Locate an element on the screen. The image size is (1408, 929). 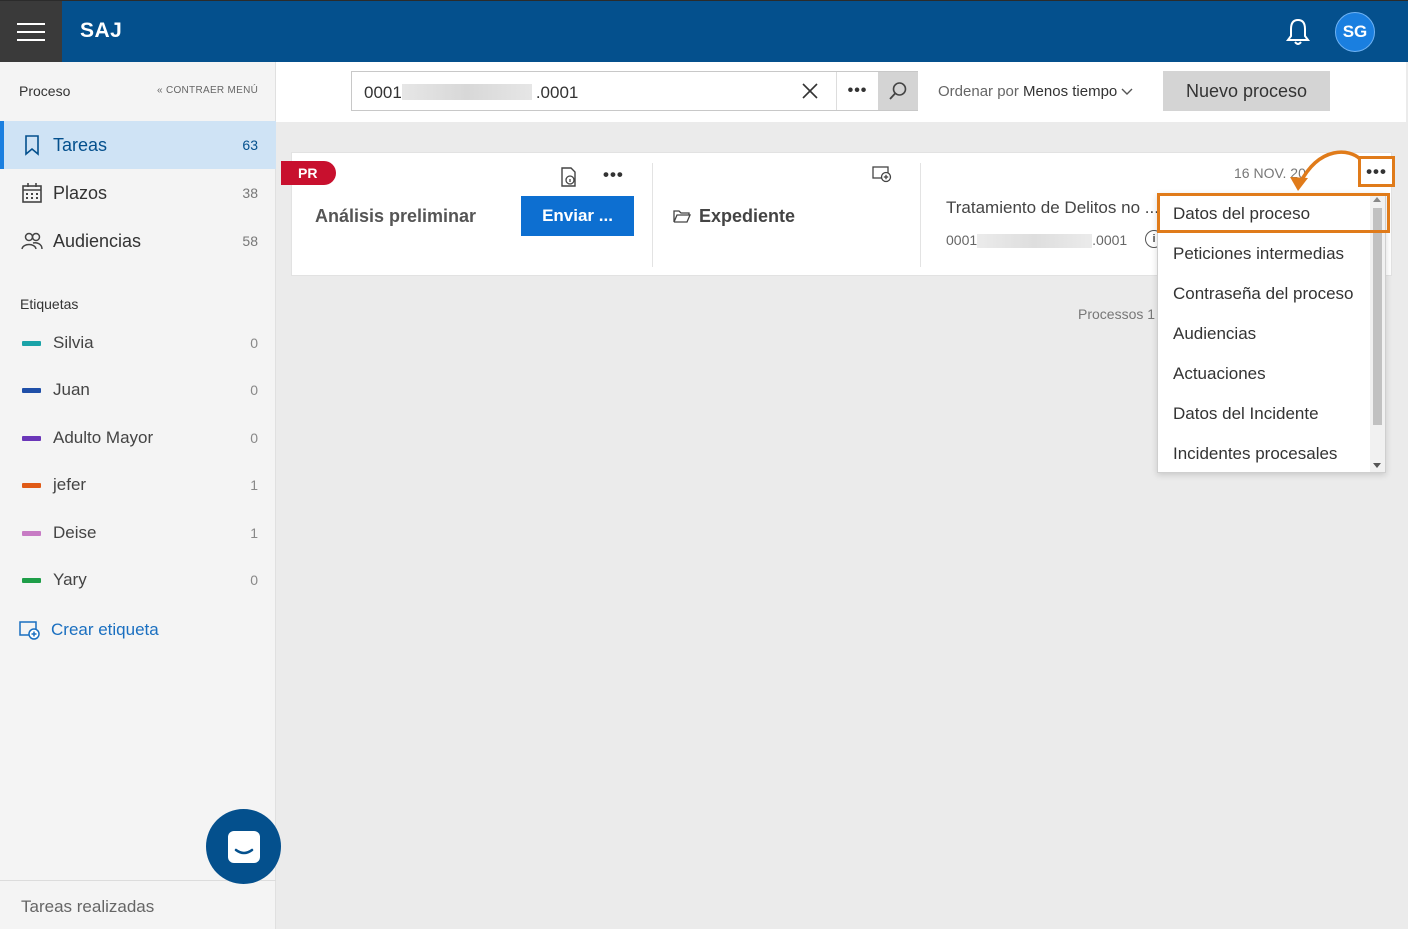
create-tag-link: Crear etiqueta is located at coordinates (89, 630).